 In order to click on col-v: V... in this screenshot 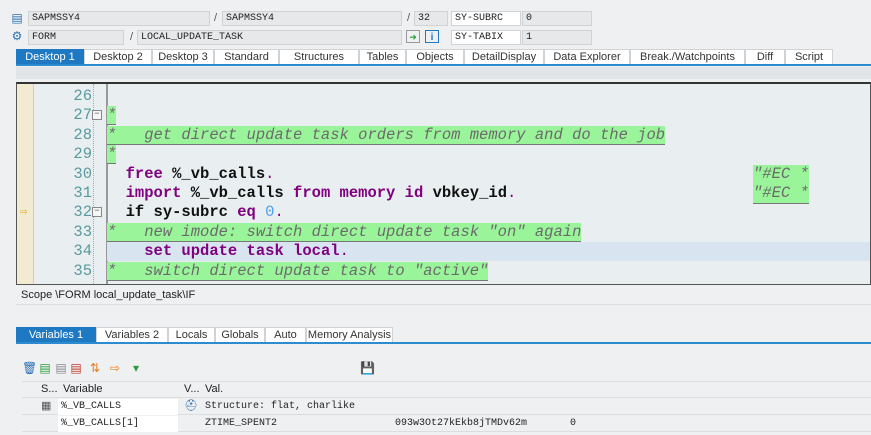, I will do `click(190, 390)`.